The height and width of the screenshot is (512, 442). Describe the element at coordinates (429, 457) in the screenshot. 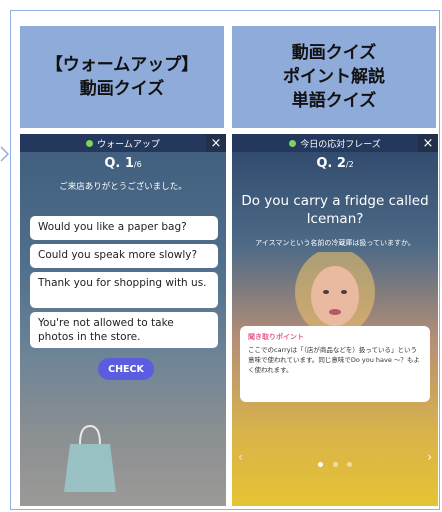

I see `next-arrow-icon: ›` at that location.